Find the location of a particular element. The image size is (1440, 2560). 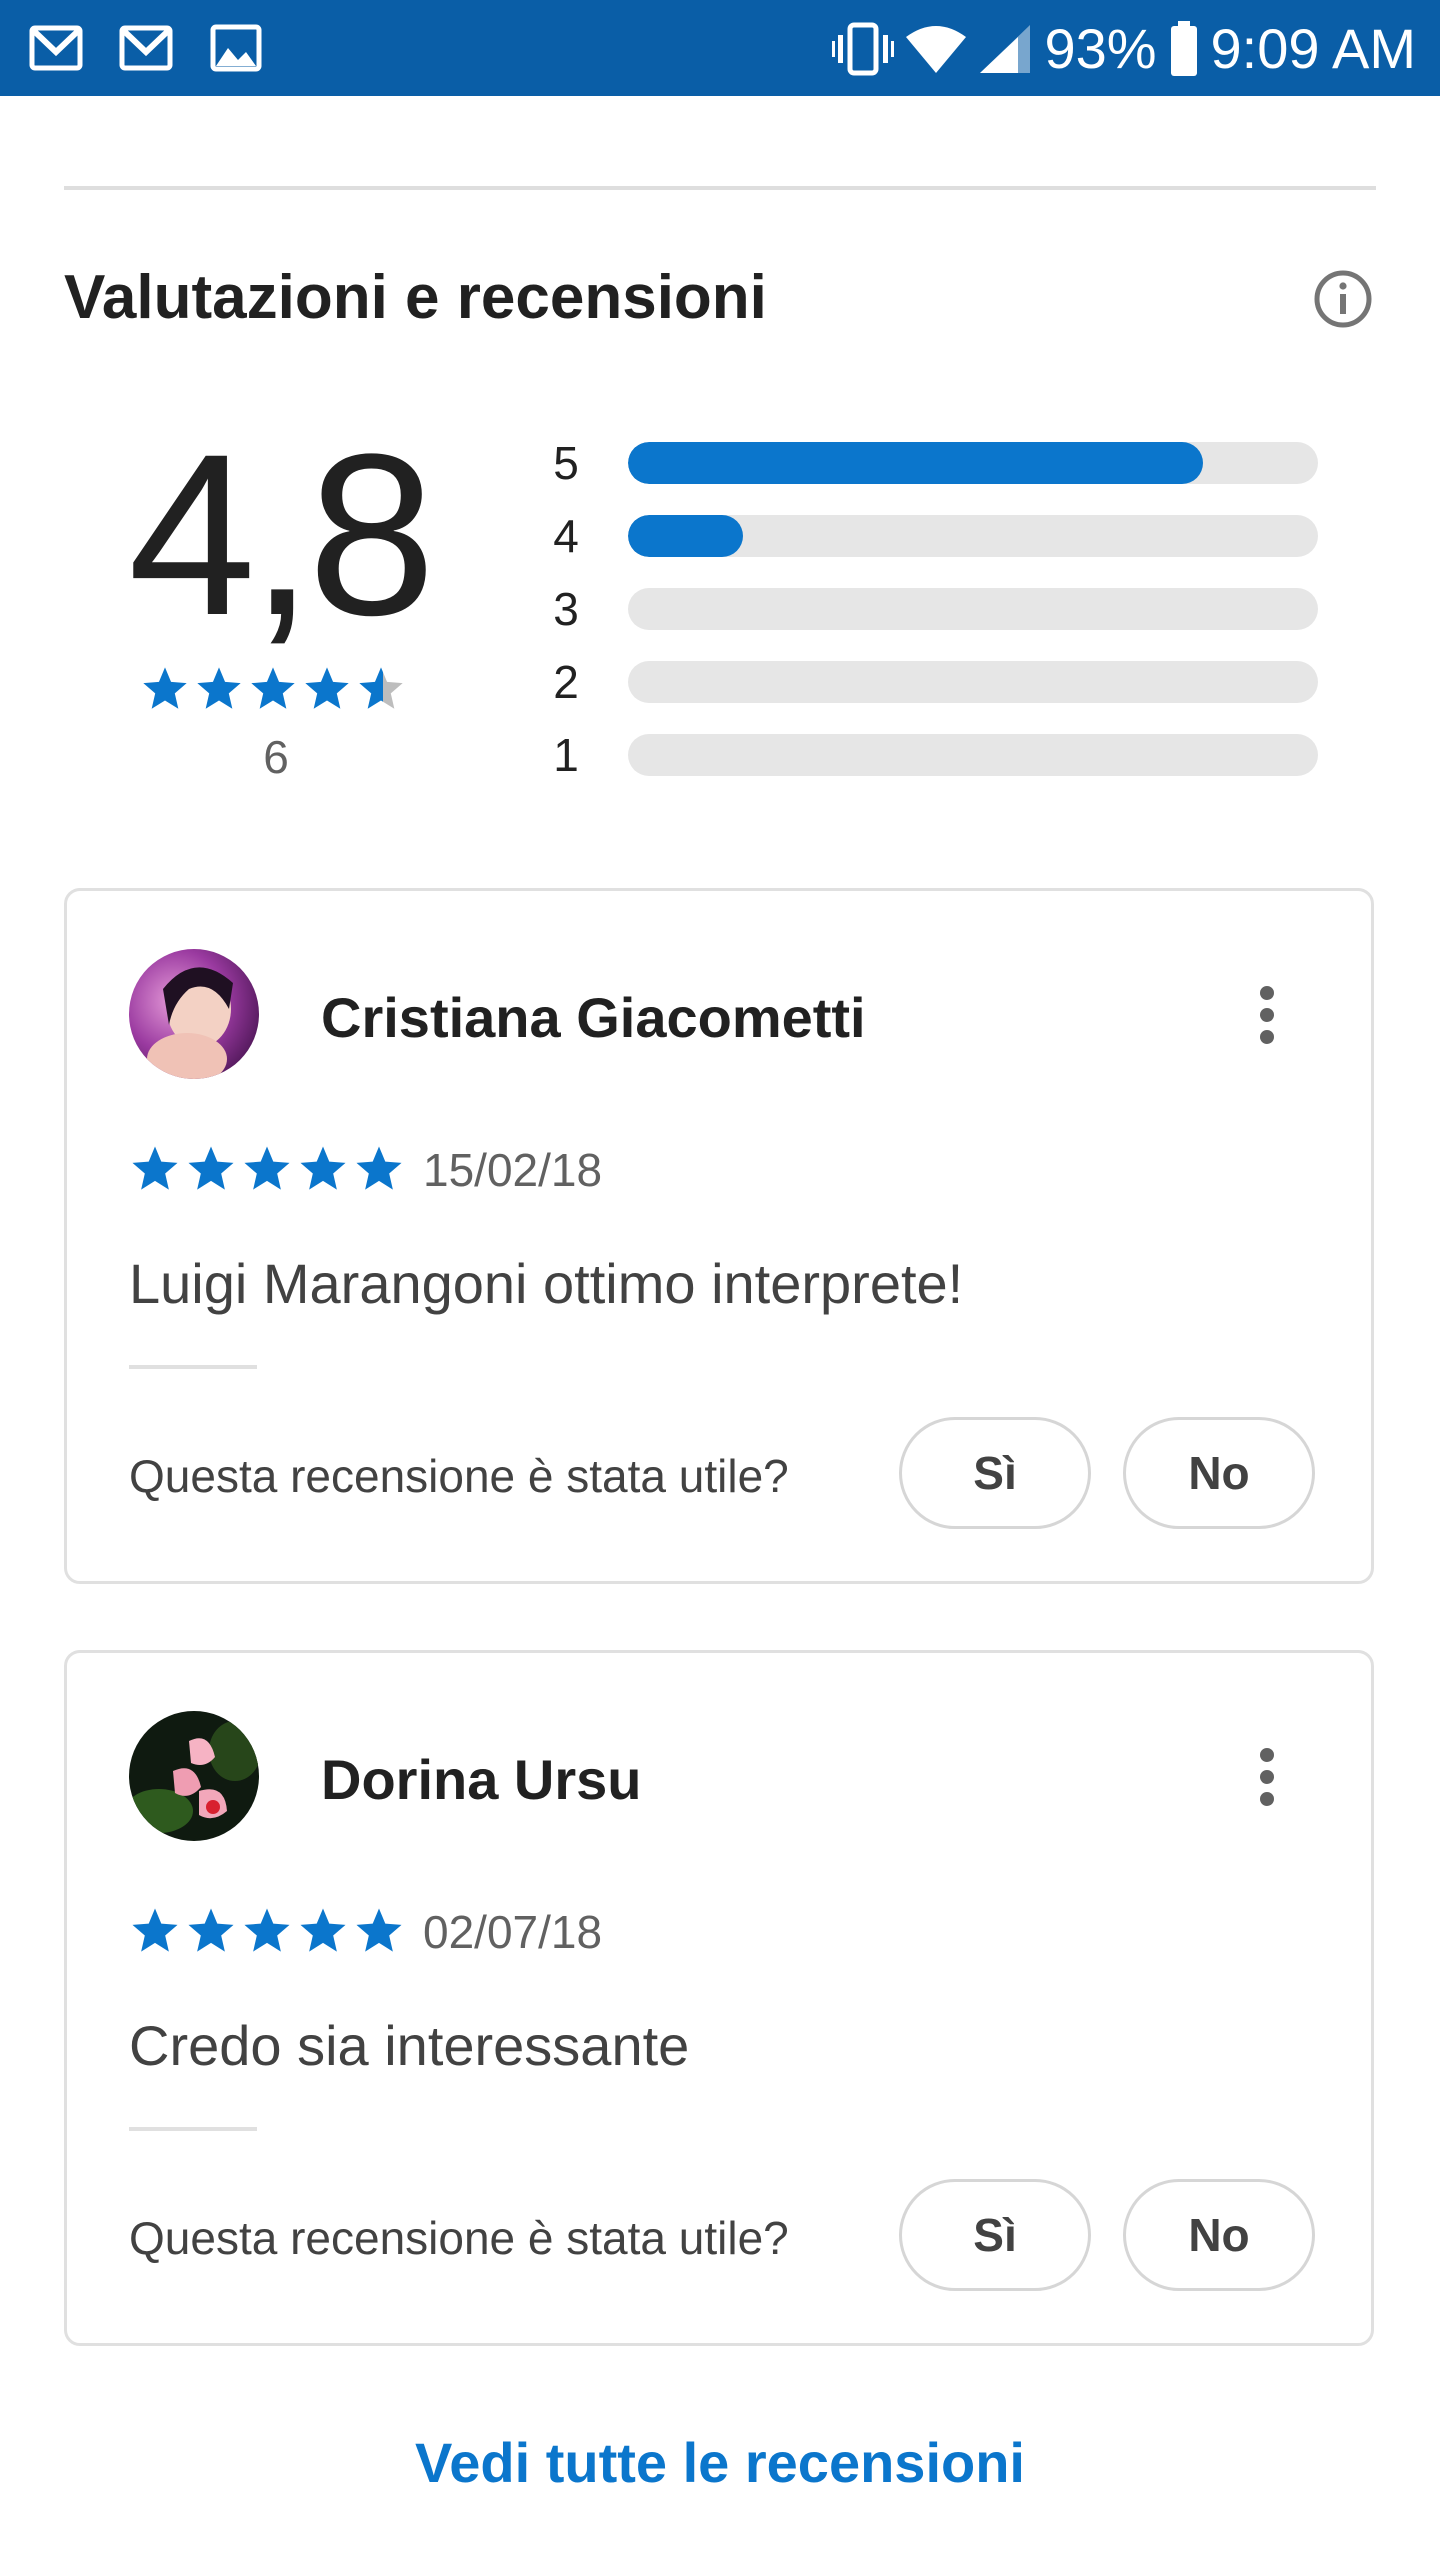

clock: 9:09 AM is located at coordinates (1313, 48).